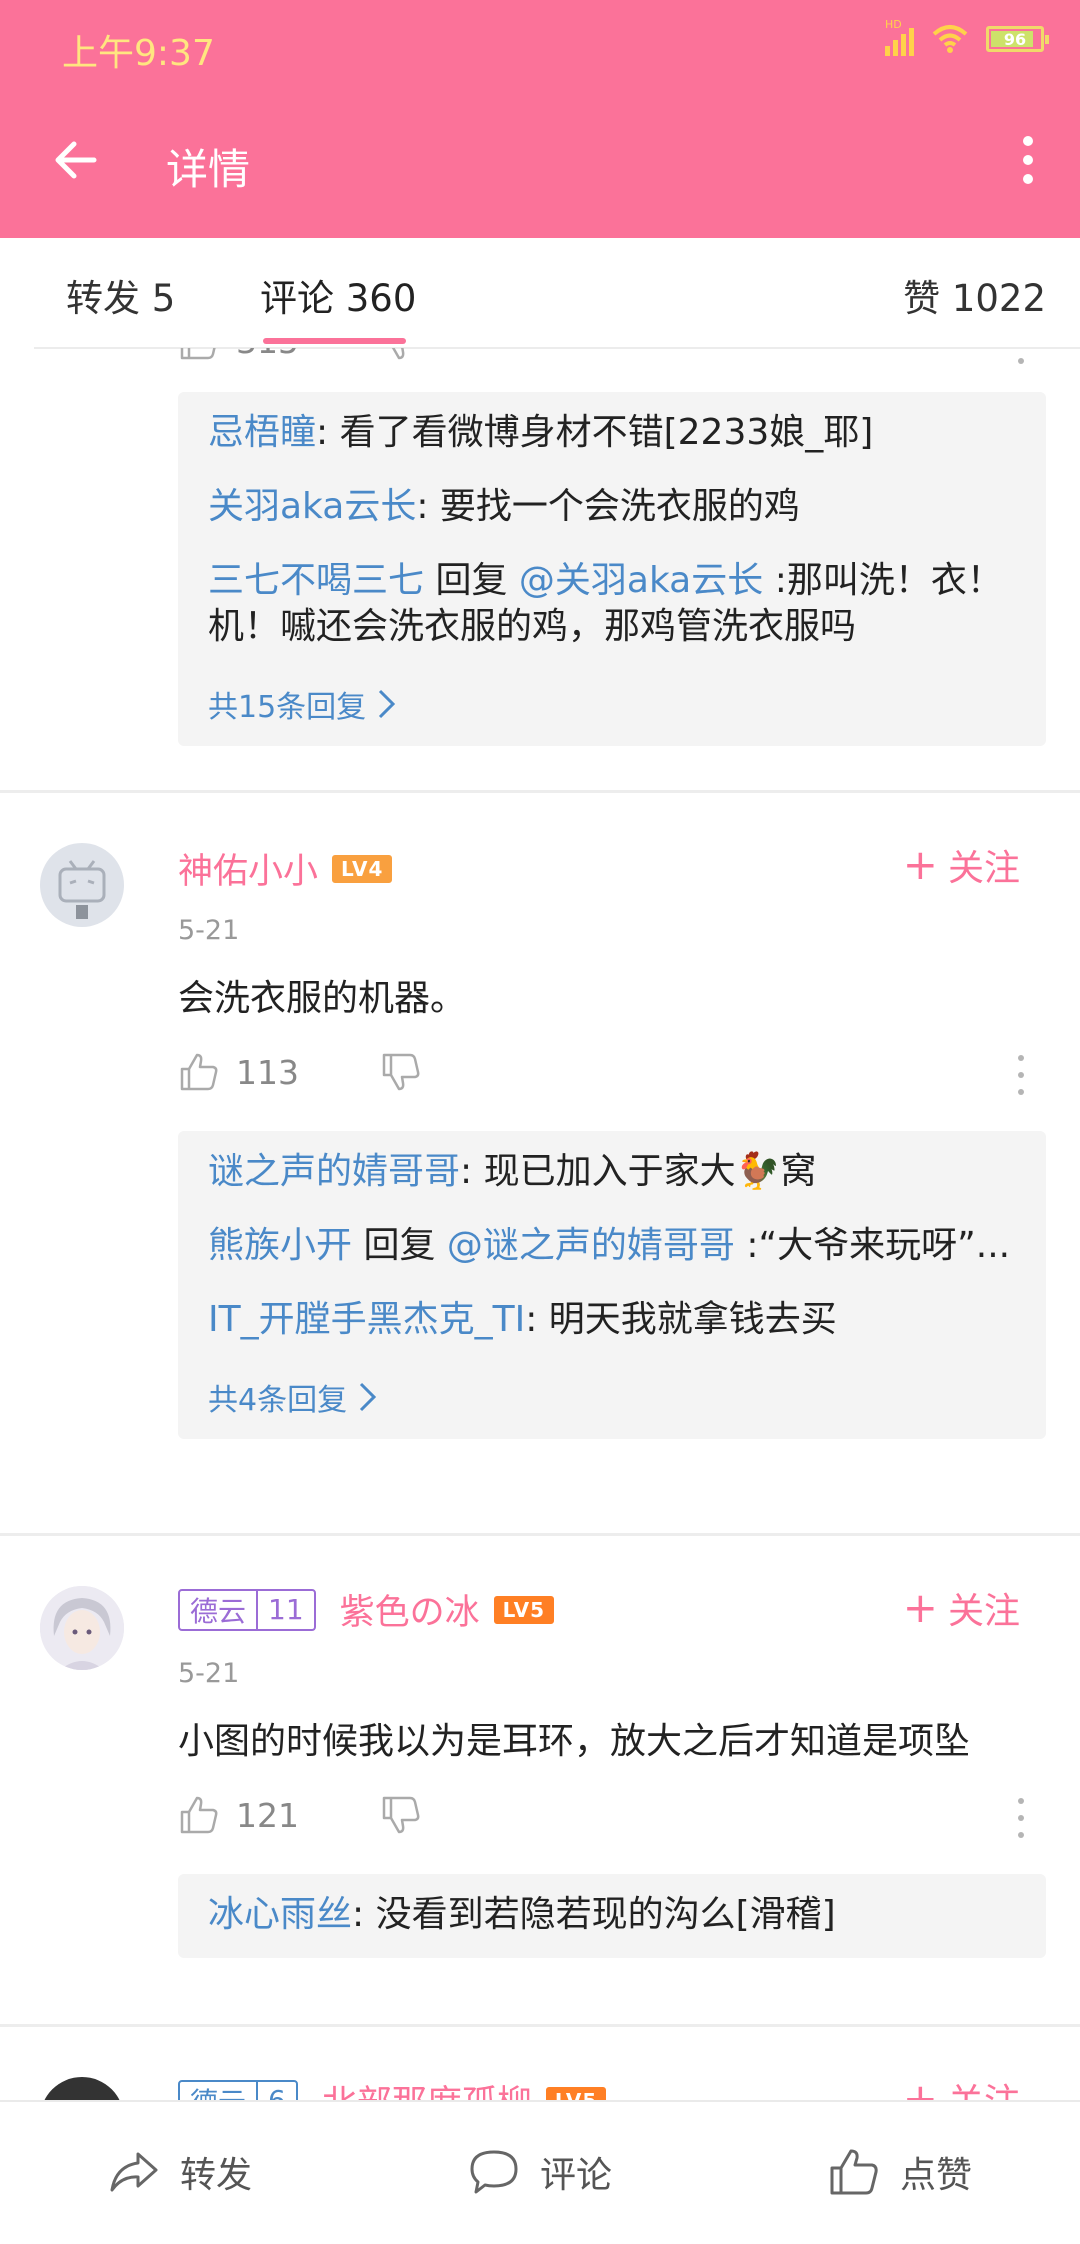 Image resolution: width=1080 pixels, height=2244 pixels. Describe the element at coordinates (608, 506) in the screenshot. I see `reply-text: : 要找一个会洗衣服的鸡` at that location.